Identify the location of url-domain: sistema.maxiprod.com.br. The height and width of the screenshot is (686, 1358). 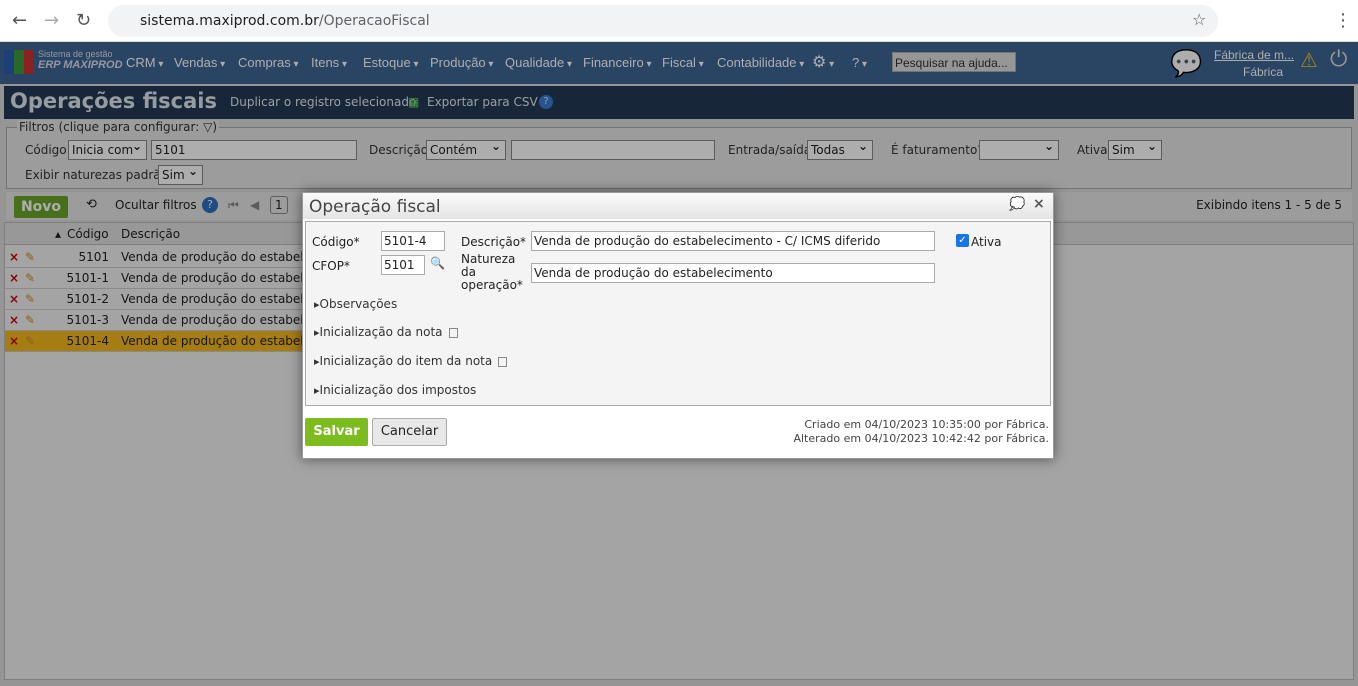
(229, 21).